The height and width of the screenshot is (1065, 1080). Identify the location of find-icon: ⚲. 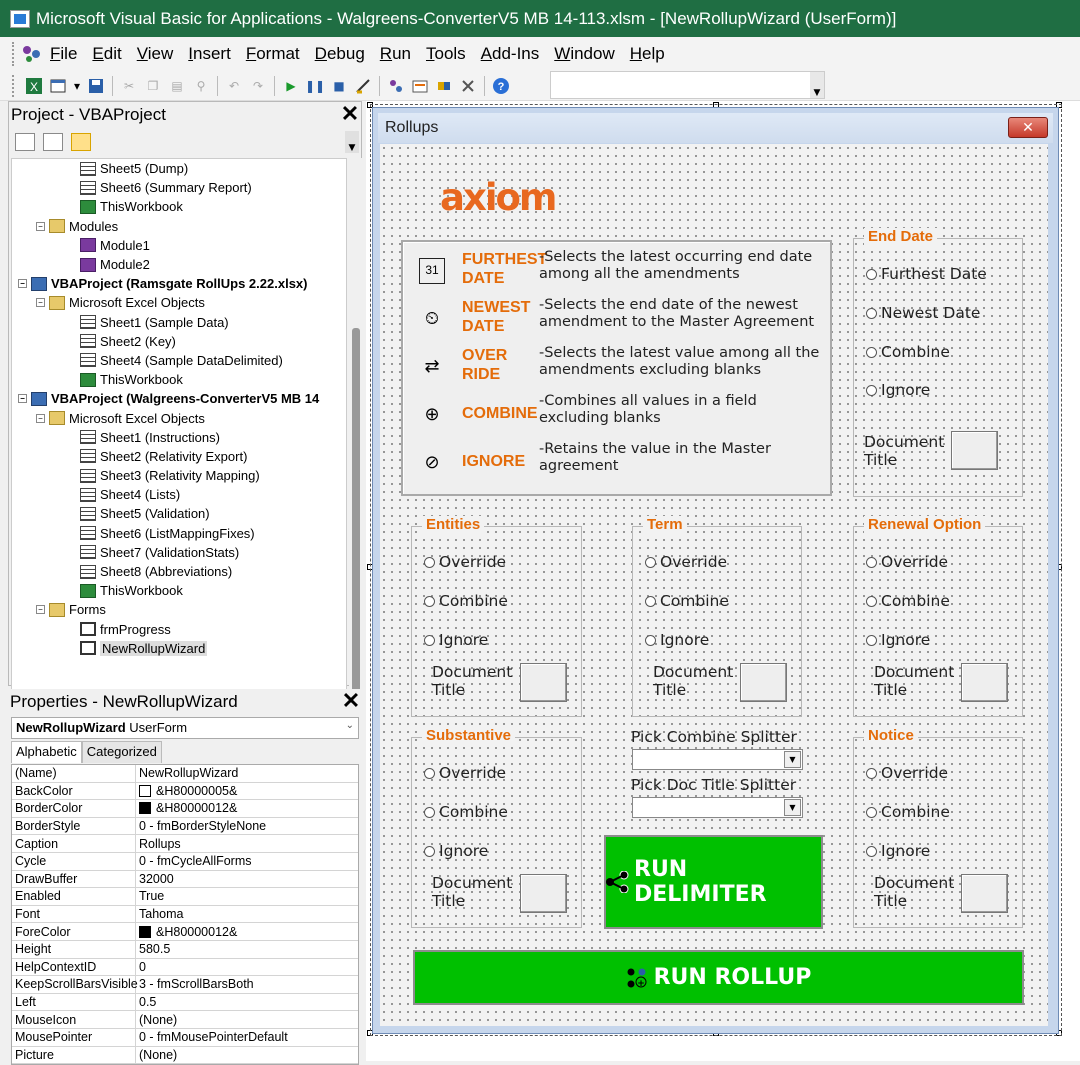
(201, 86).